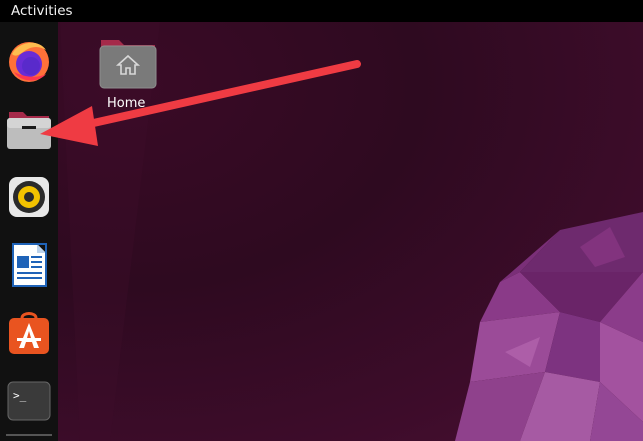  Describe the element at coordinates (20, 395) in the screenshot. I see `terminal-prompt: >_` at that location.